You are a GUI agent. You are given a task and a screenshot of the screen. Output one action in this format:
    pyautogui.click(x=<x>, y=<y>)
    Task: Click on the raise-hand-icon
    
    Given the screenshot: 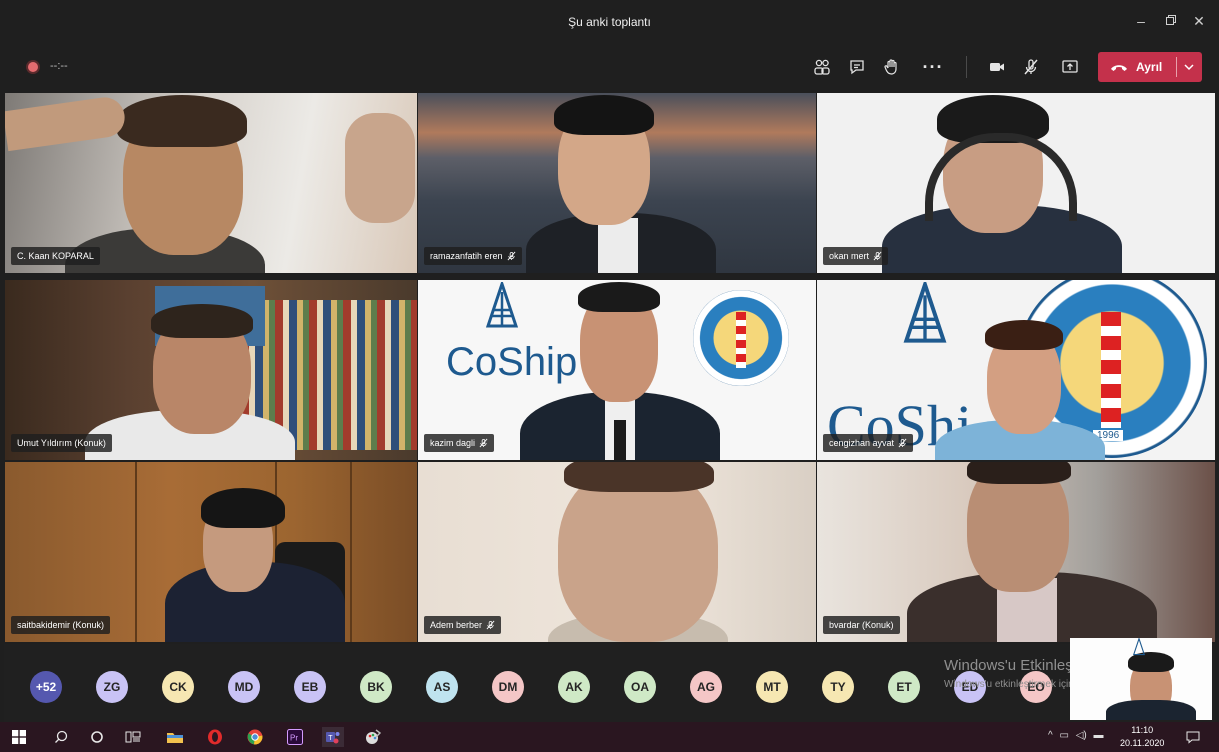 What is the action you would take?
    pyautogui.click(x=890, y=67)
    